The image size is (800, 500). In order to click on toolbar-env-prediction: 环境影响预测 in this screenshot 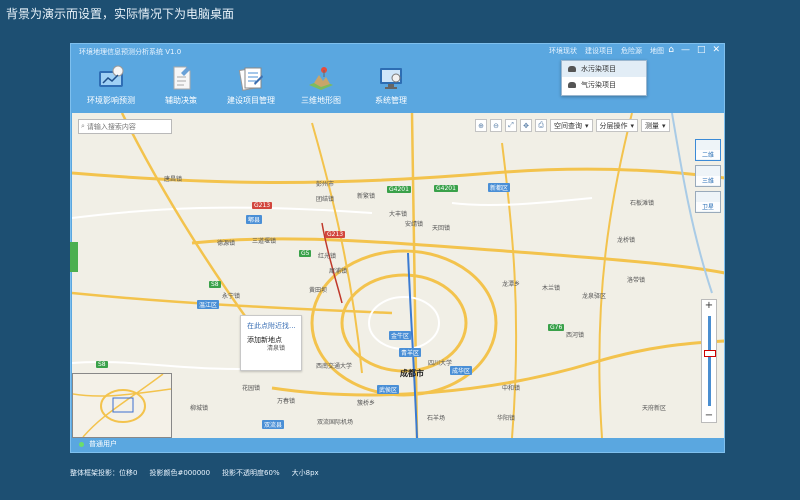, I will do `click(111, 84)`.